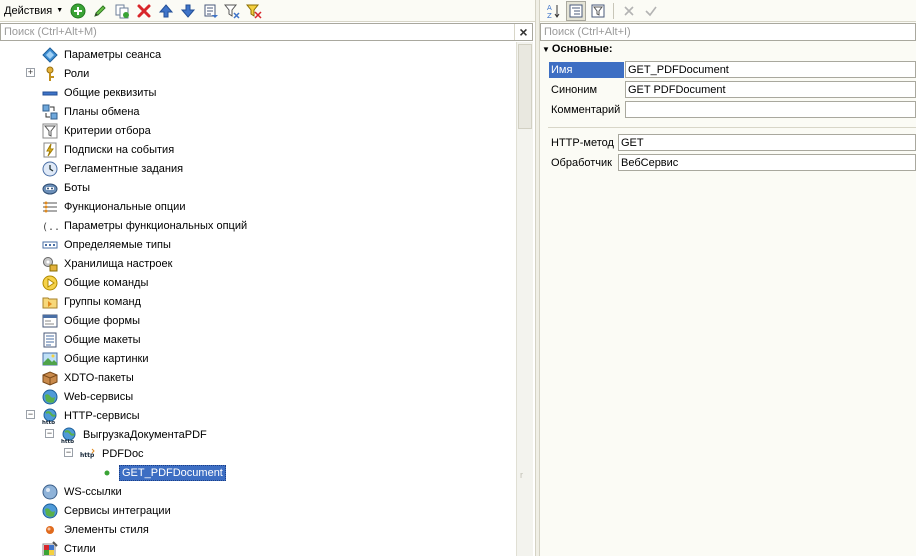 This screenshot has height=556, width=916. I want to click on sort-alpha-button: AZ, so click(554, 11).